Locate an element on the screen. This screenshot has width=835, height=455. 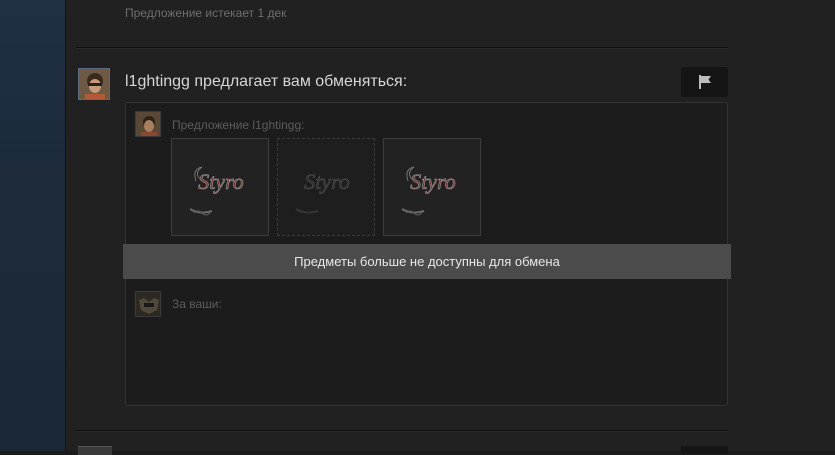
flag-icon is located at coordinates (704, 82).